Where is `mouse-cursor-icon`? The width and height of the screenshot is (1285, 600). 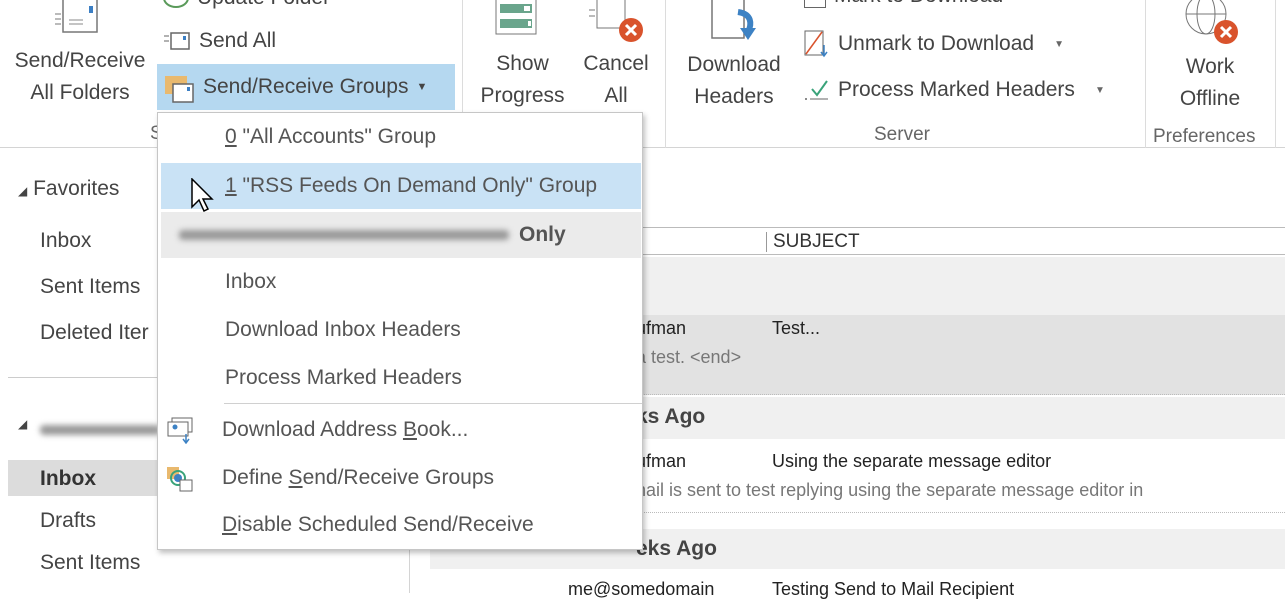
mouse-cursor-icon is located at coordinates (202, 195).